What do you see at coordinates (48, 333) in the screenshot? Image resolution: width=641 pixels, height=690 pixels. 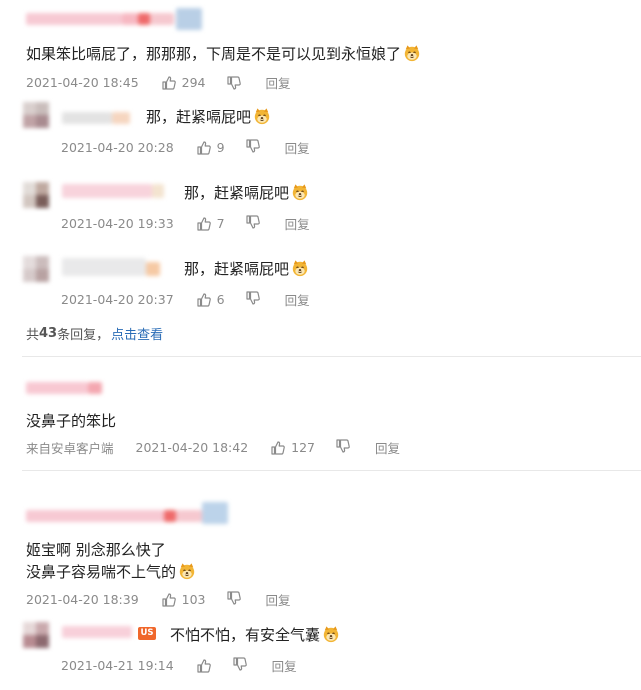 I see `reply-count: 43` at bounding box center [48, 333].